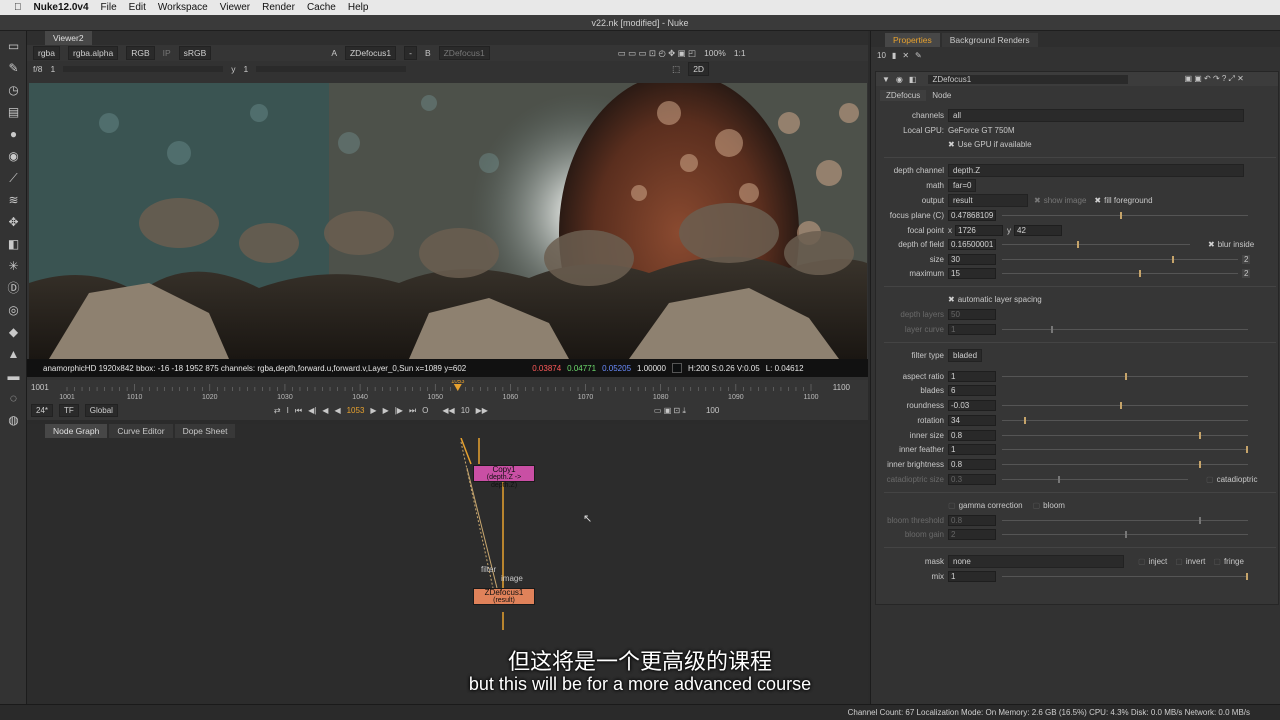 The image size is (1280, 720). What do you see at coordinates (1038, 230) in the screenshot?
I see `focal-y-field: 42` at bounding box center [1038, 230].